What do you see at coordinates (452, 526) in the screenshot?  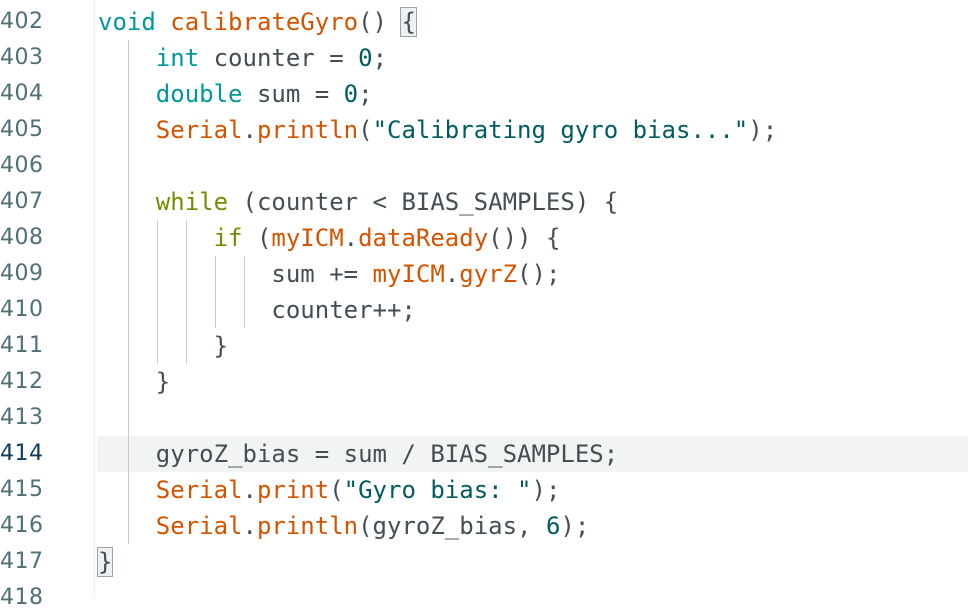 I see `code-token: (gyroZ_bias,` at bounding box center [452, 526].